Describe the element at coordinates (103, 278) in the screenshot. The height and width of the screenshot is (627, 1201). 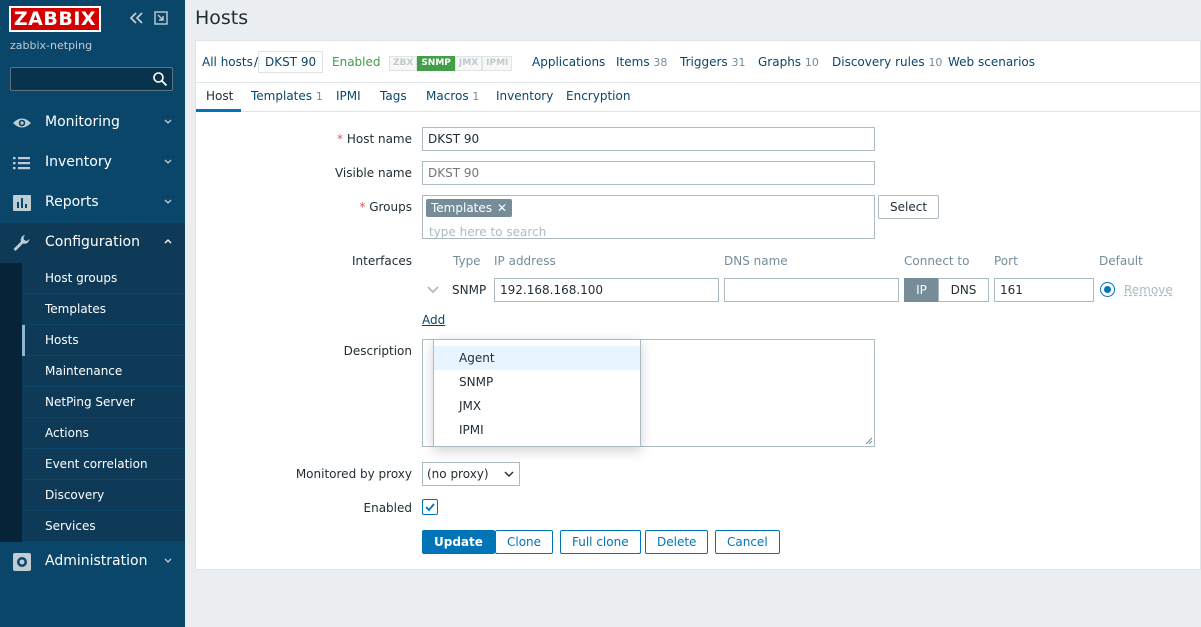
I see `submenu-host-groups: Host groups` at that location.